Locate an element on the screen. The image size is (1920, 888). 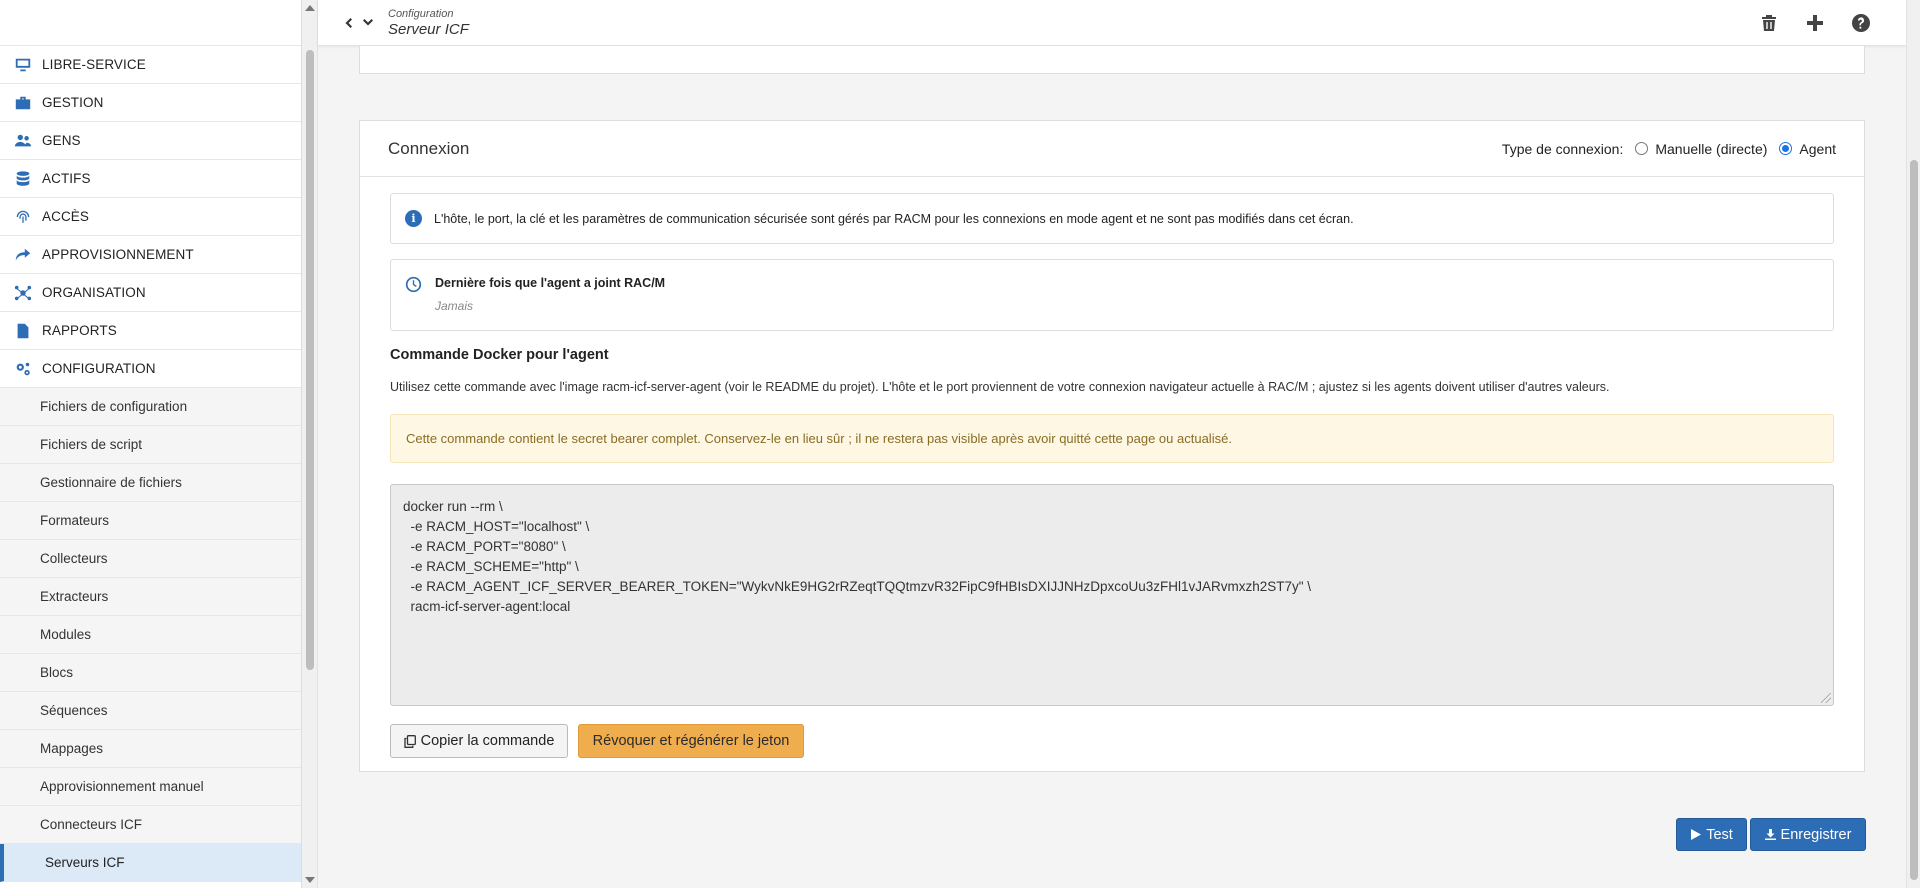
sidebar-item-label: ACCÈS is located at coordinates (66, 216).